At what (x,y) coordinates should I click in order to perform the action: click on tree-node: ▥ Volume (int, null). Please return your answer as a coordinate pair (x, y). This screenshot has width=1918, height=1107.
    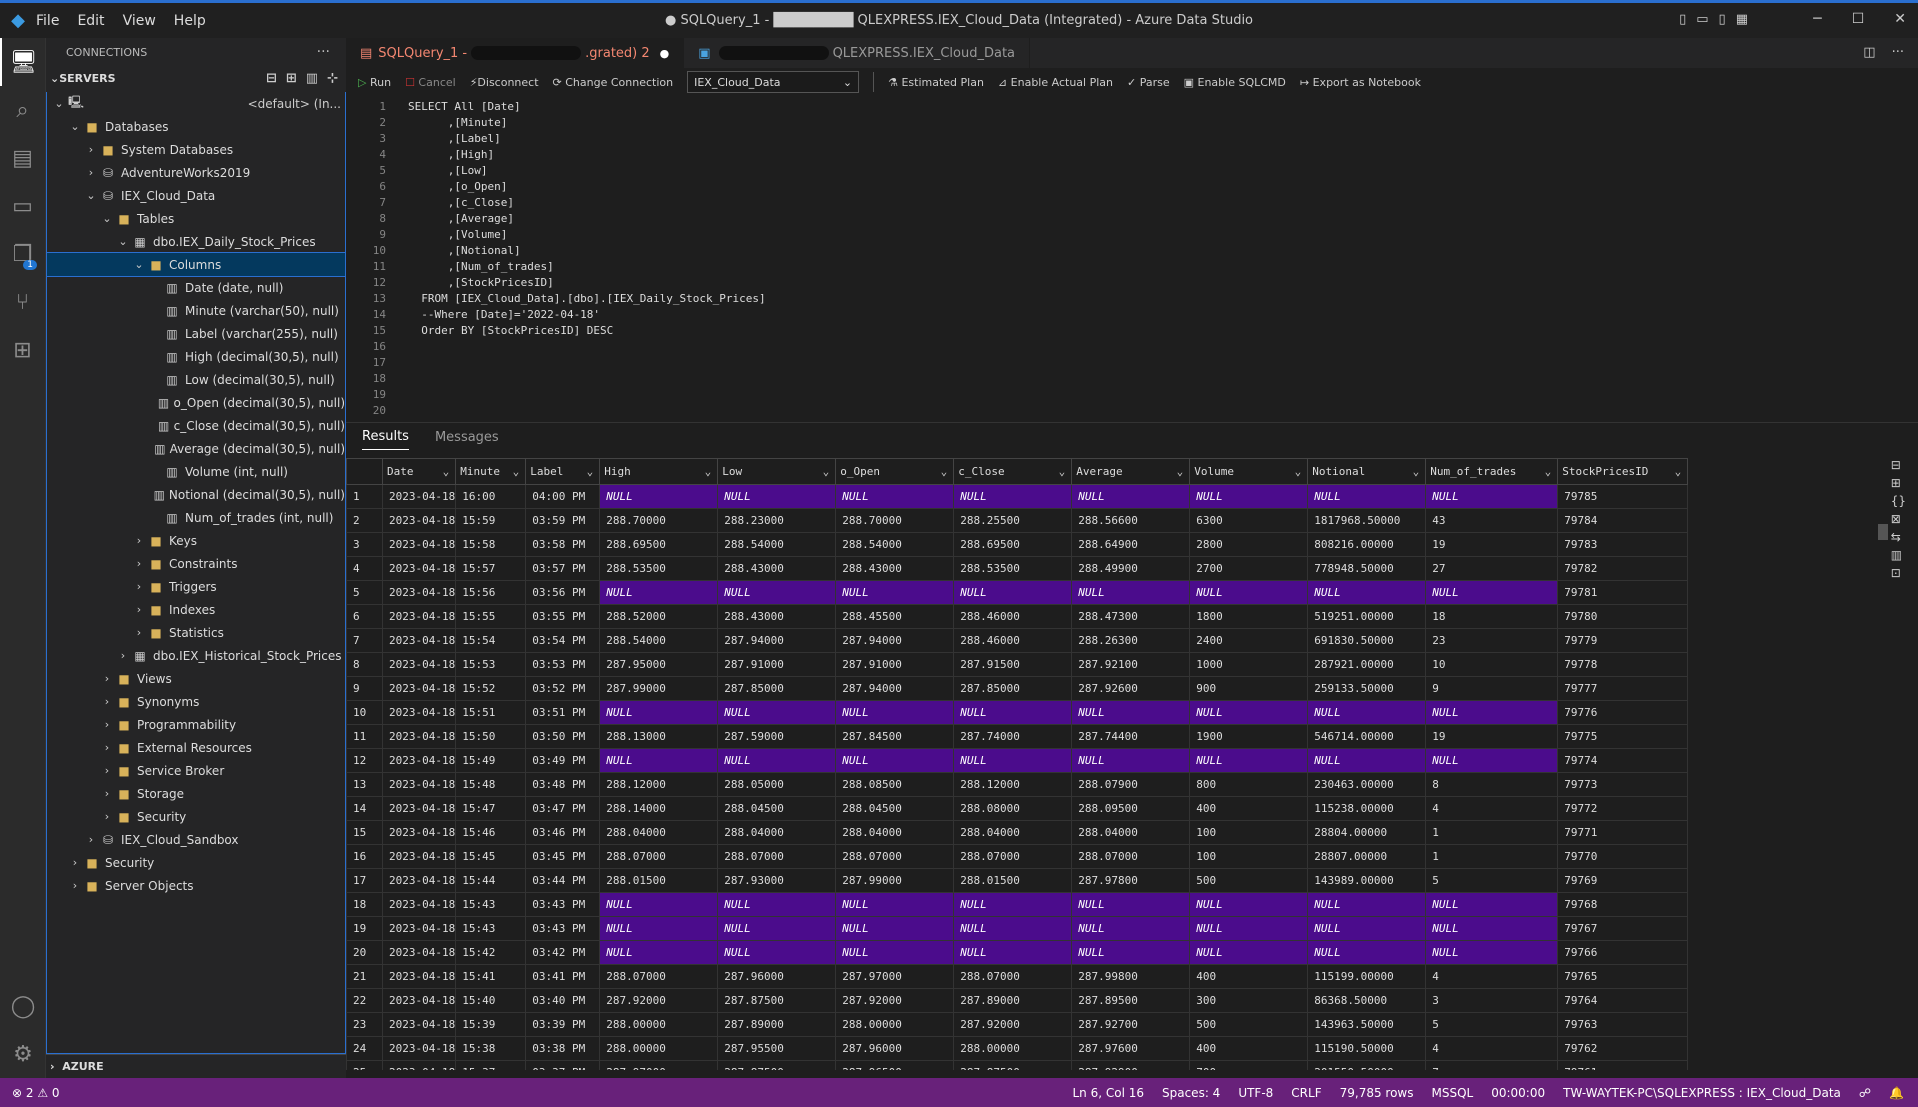
    Looking at the image, I should click on (196, 471).